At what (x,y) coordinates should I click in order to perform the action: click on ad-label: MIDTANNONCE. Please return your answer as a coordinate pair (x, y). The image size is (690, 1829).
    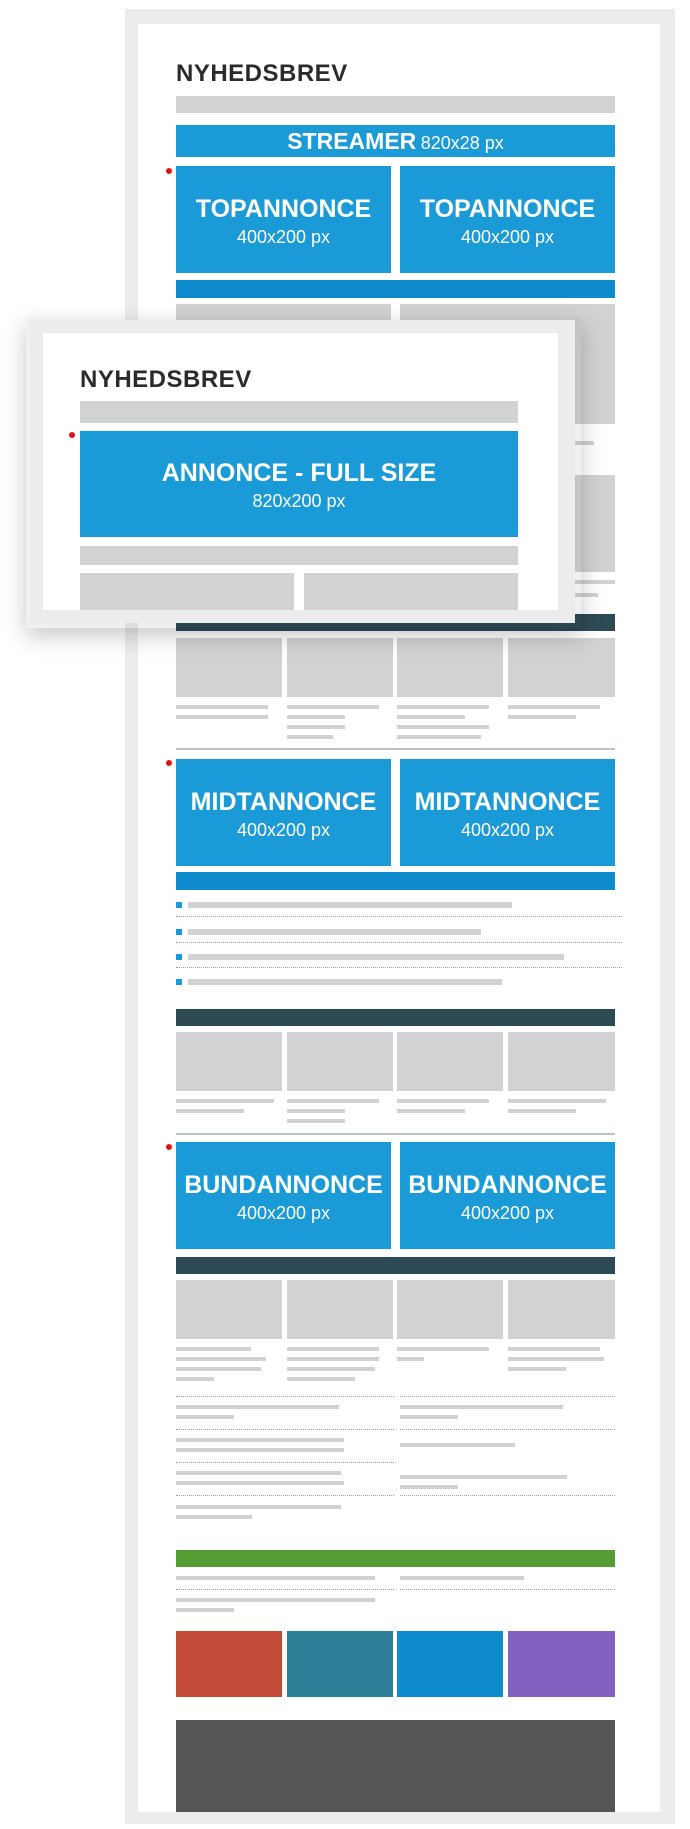
    Looking at the image, I should click on (507, 802).